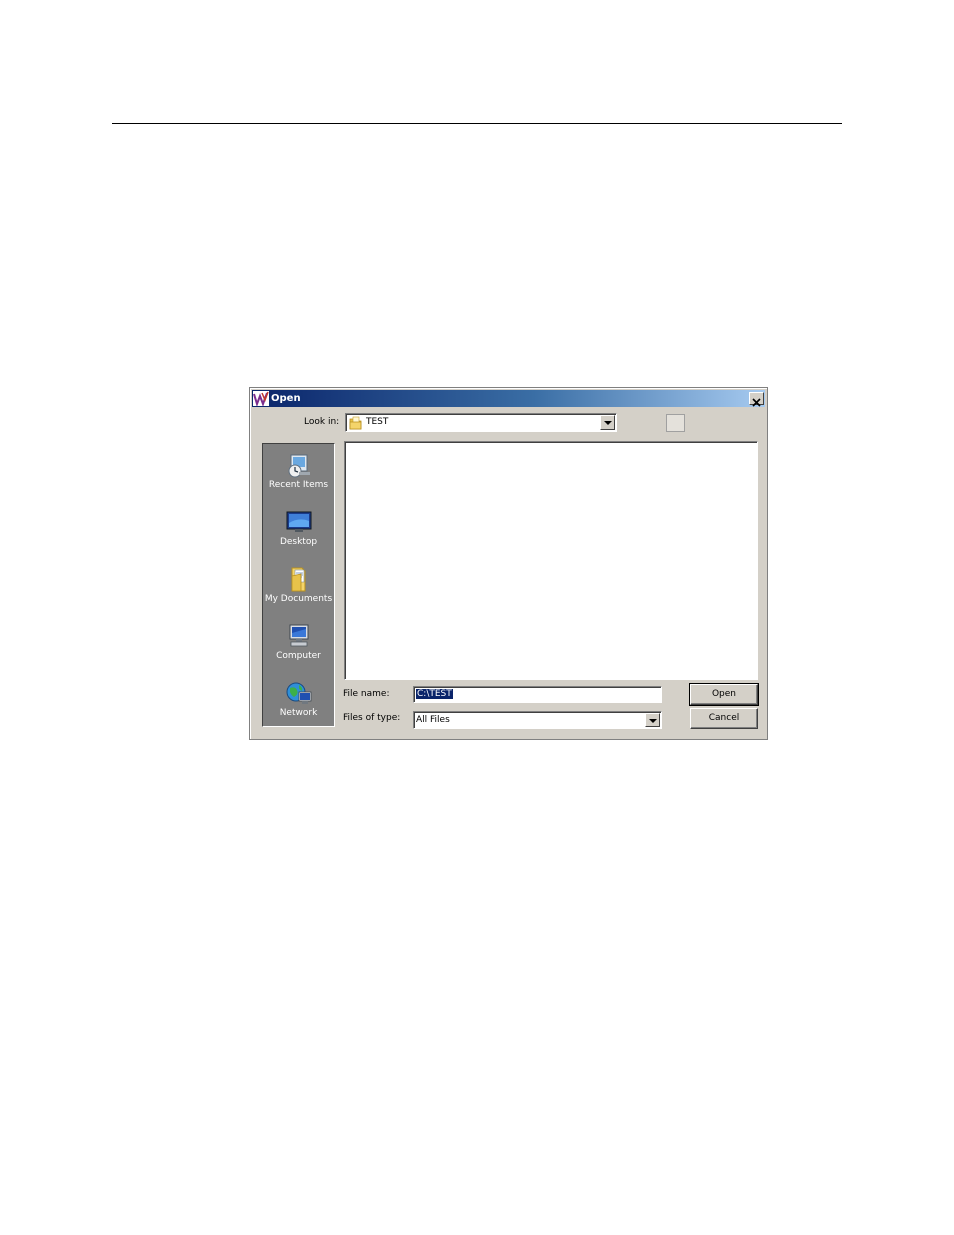  I want to click on places-item-computer: Computer, so click(298, 642).